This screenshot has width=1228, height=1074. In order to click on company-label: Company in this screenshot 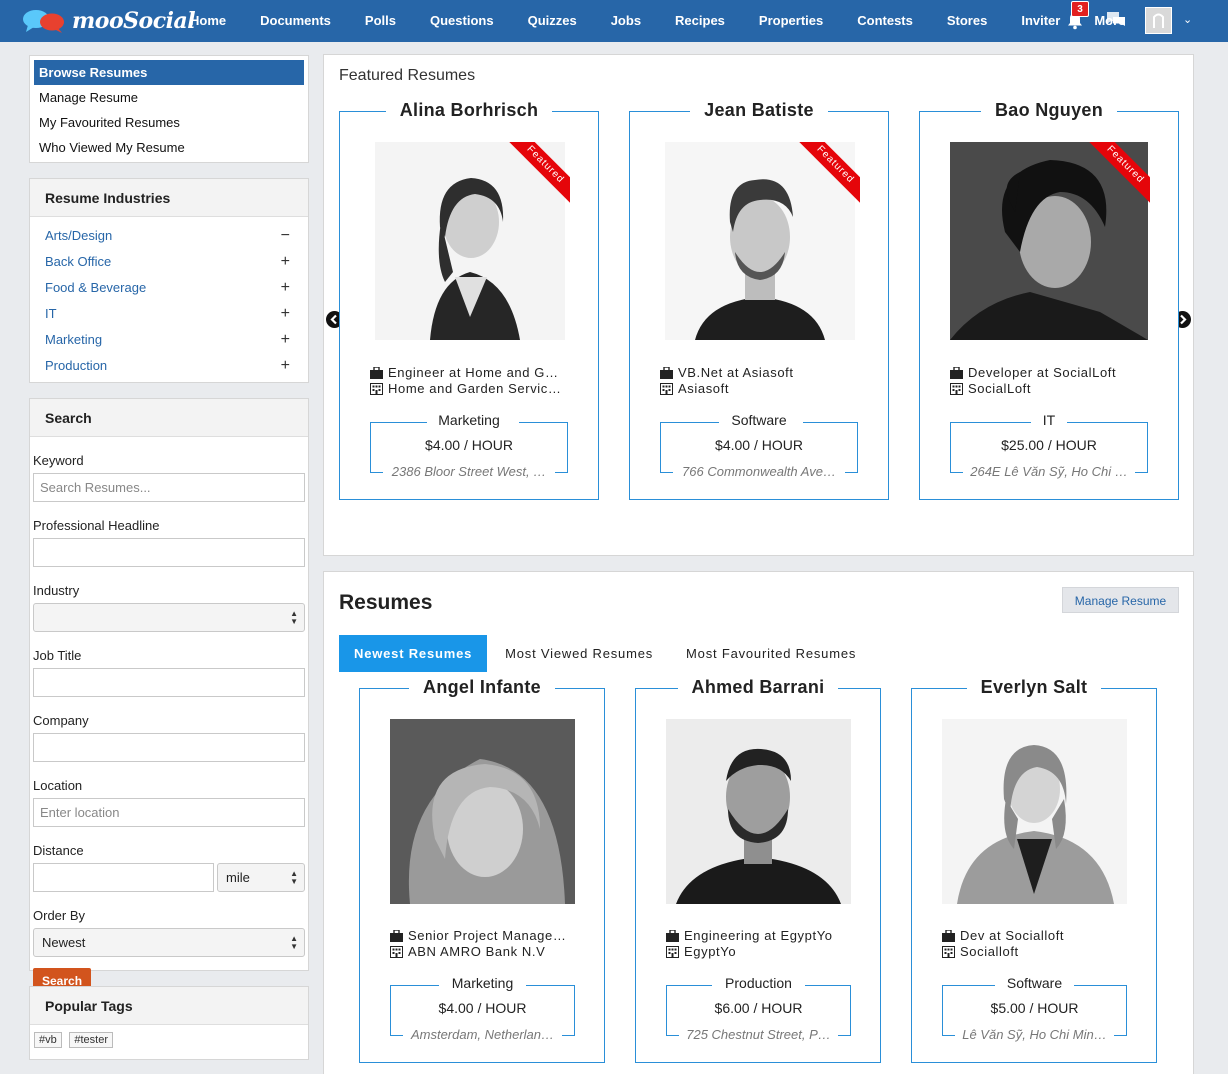, I will do `click(61, 720)`.